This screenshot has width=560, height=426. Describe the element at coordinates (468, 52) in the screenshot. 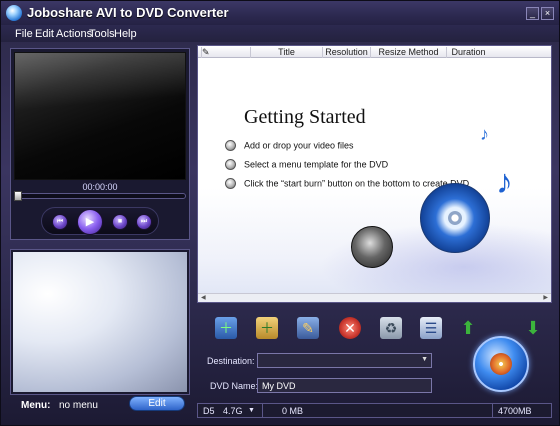

I see `column-duration: Duration` at that location.